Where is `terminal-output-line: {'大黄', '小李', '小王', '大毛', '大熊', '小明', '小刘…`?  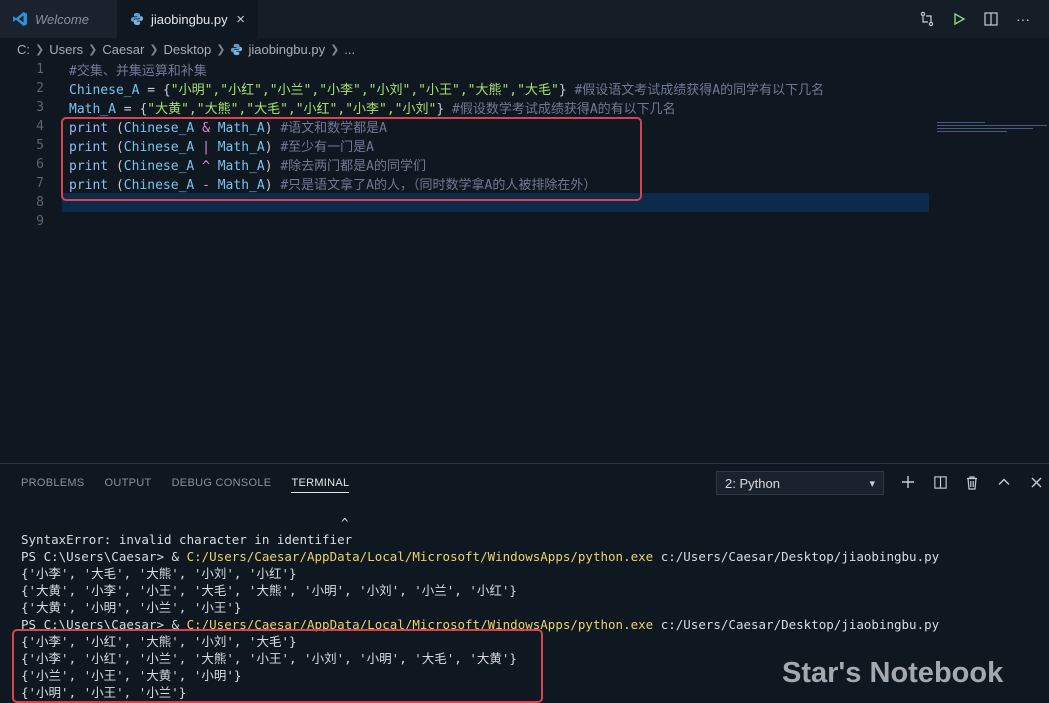
terminal-output-line: {'大黄', '小李', '小王', '大毛', '大熊', '小明', '小刘… is located at coordinates (269, 590).